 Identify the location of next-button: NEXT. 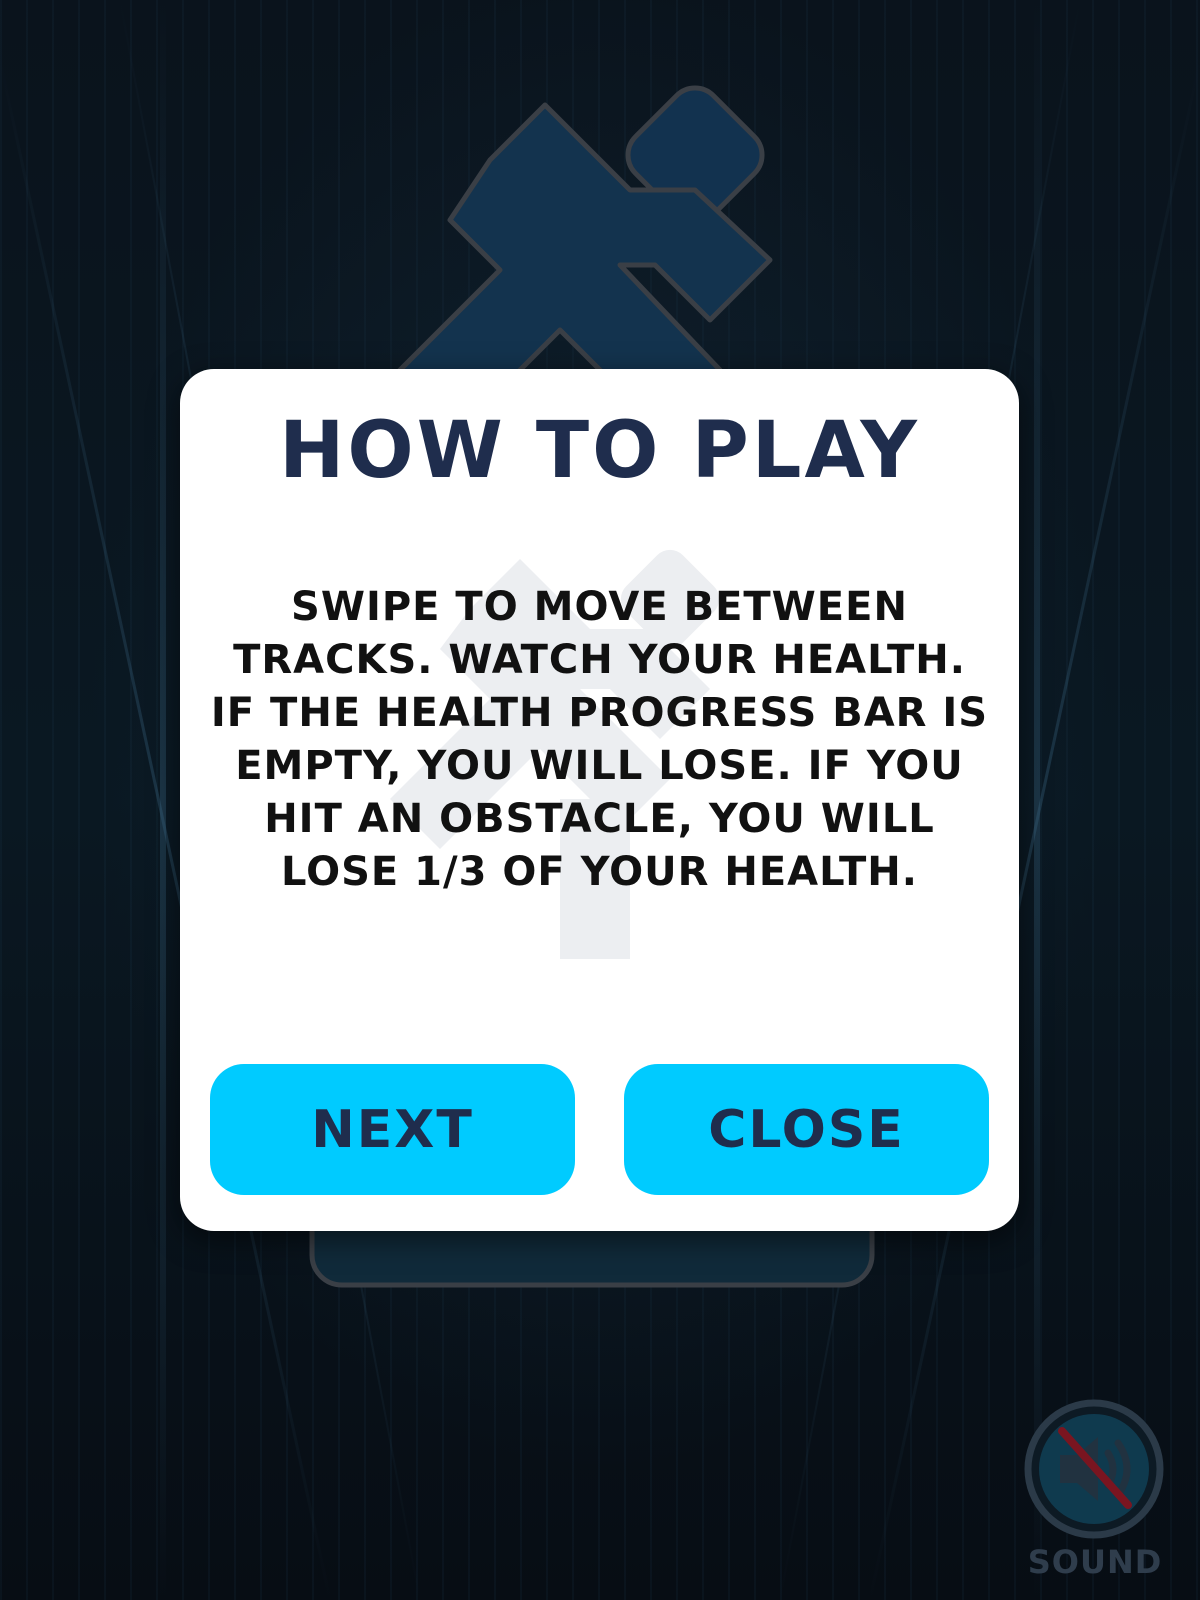
(392, 1129).